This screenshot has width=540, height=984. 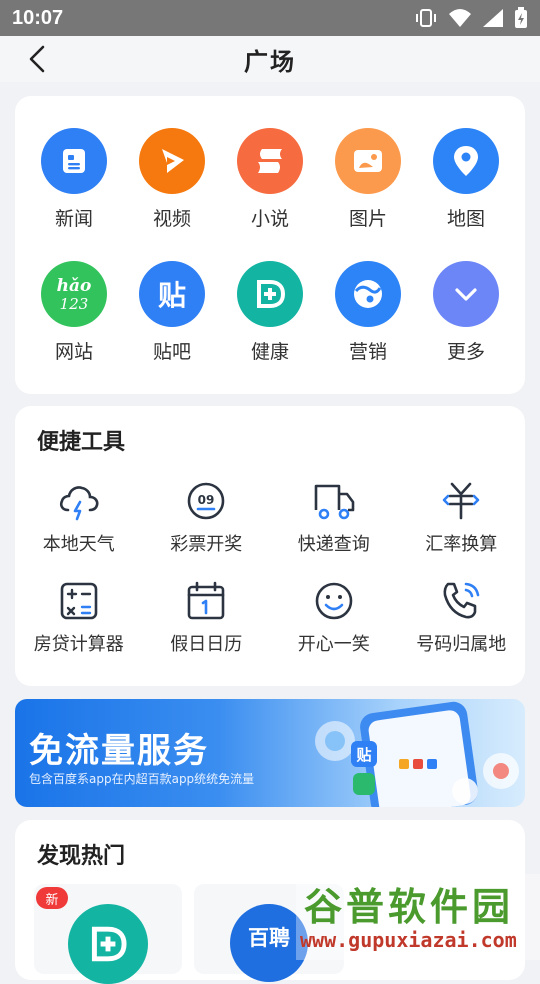 I want to click on tool-delivery: 快递查询, so click(x=334, y=517).